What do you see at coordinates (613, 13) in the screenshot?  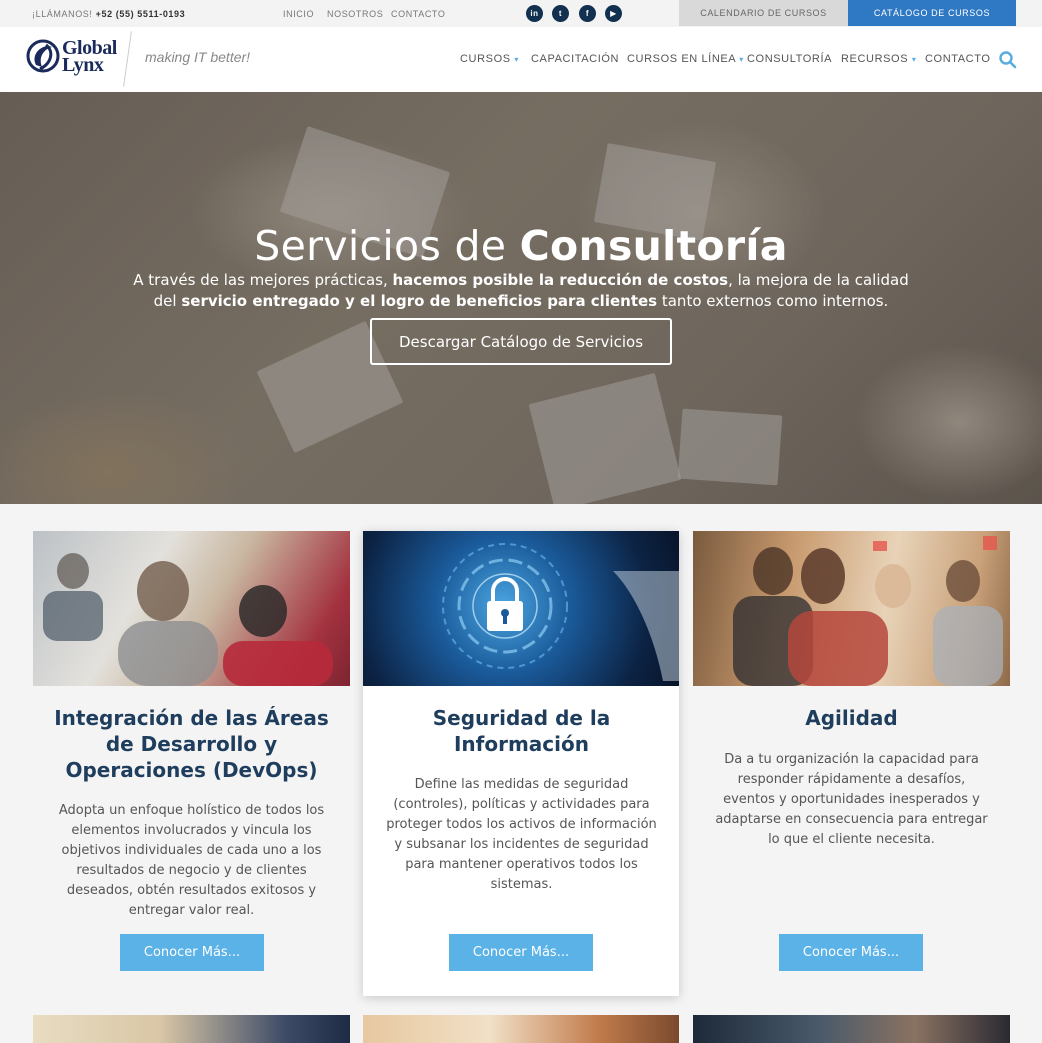 I see `youtube-icon: ▶` at bounding box center [613, 13].